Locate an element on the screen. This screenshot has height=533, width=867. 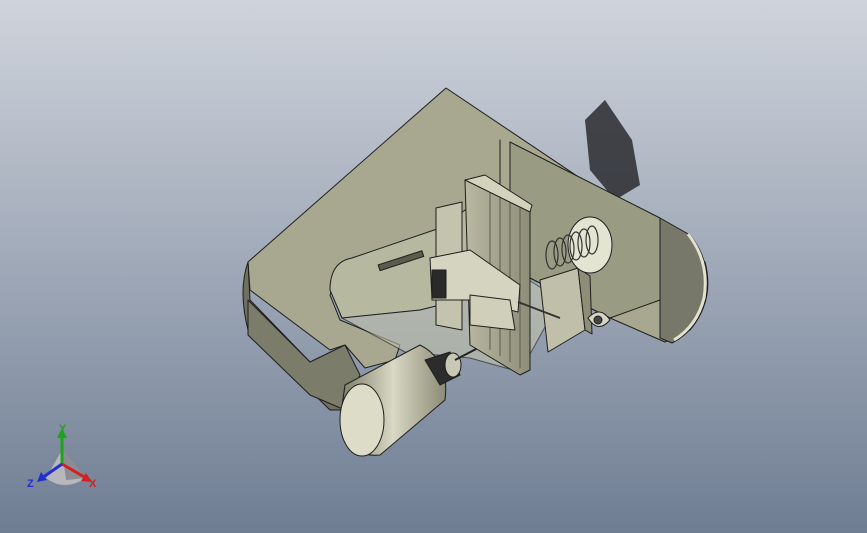
z-axis-label: Z is located at coordinates (30, 484).